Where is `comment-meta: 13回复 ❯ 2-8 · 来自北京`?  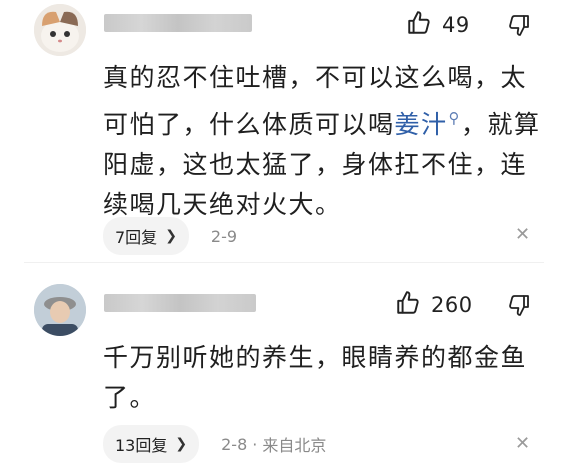
comment-meta: 13回复 ❯ 2-8 · 来自北京 is located at coordinates (214, 444).